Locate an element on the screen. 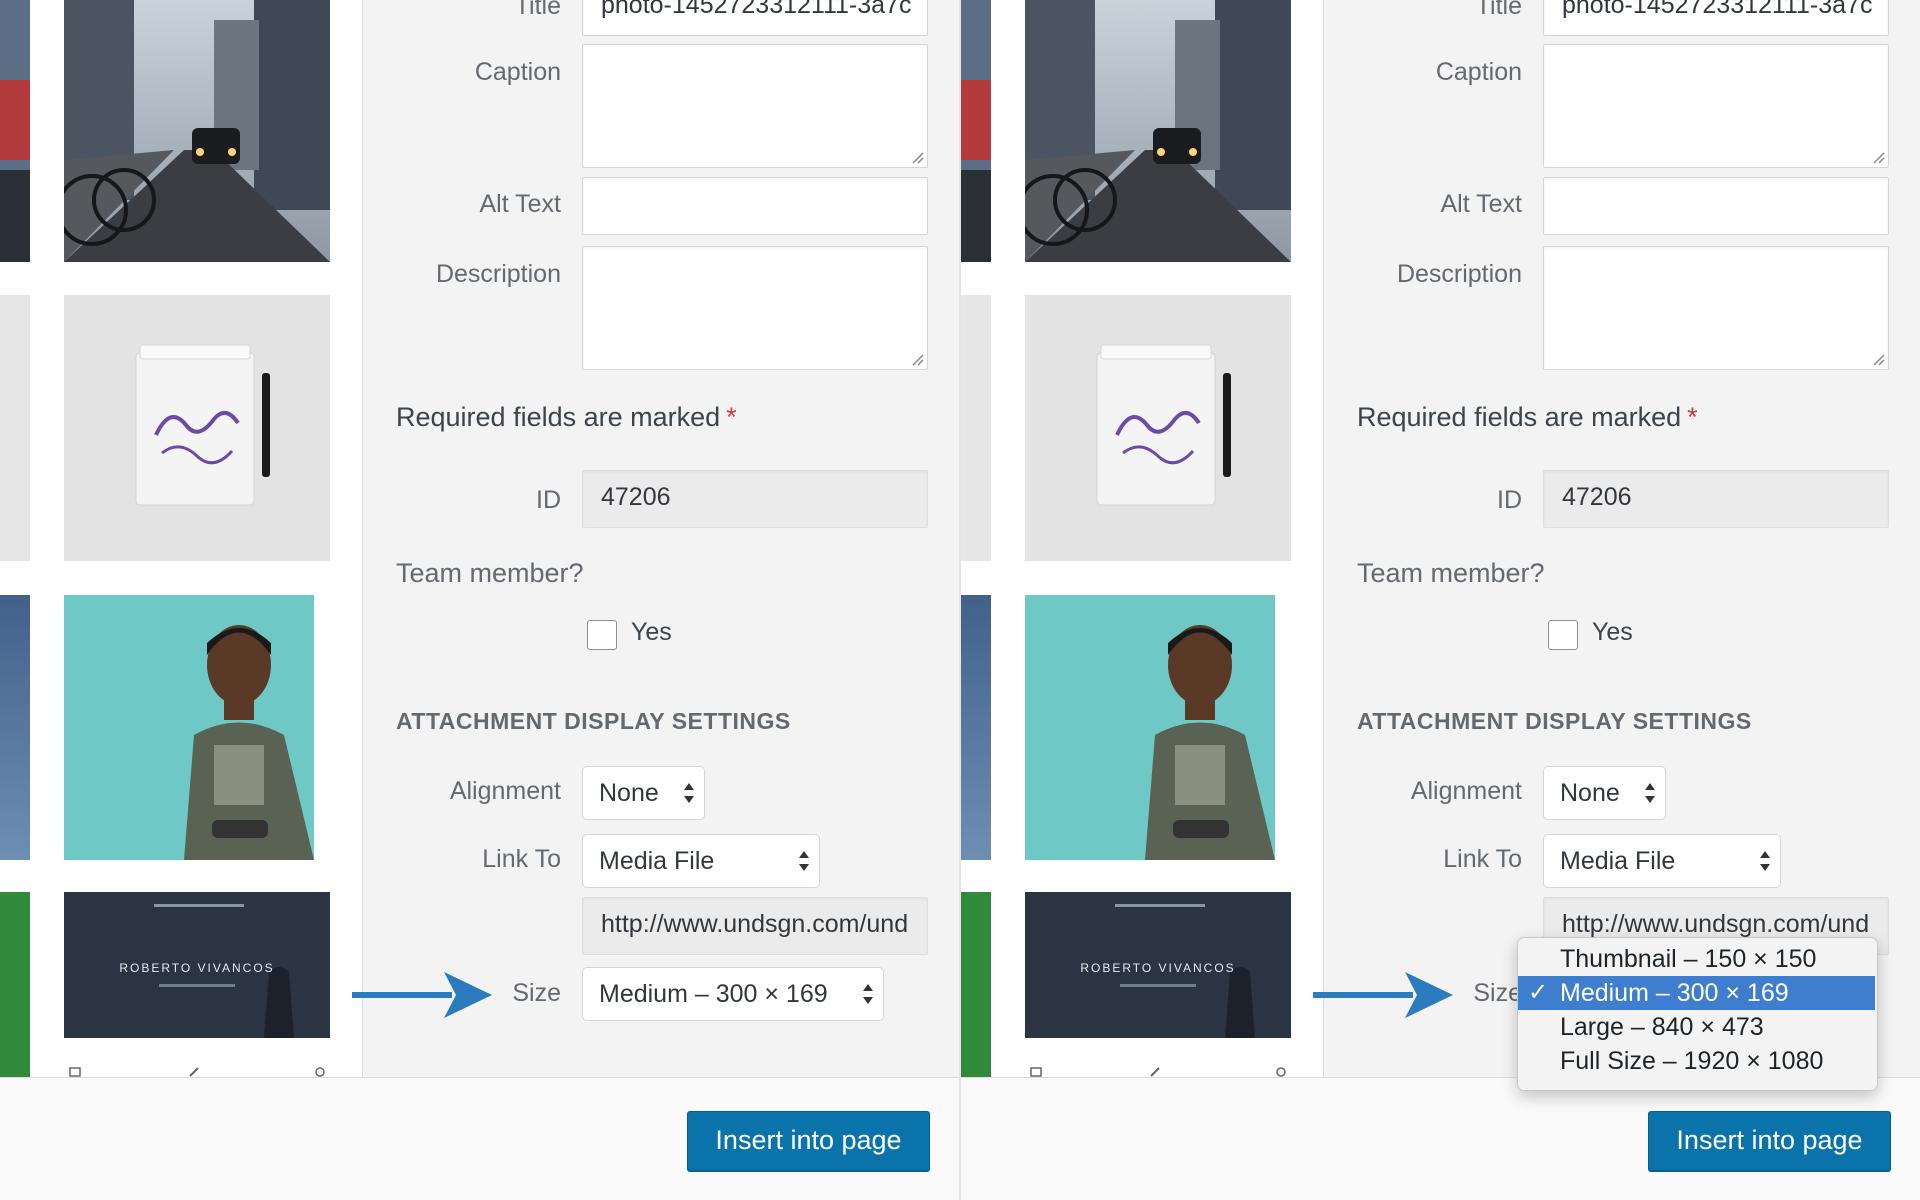 The width and height of the screenshot is (1920, 1200). size-option-label: Medium – 300 × 169 is located at coordinates (1674, 993).